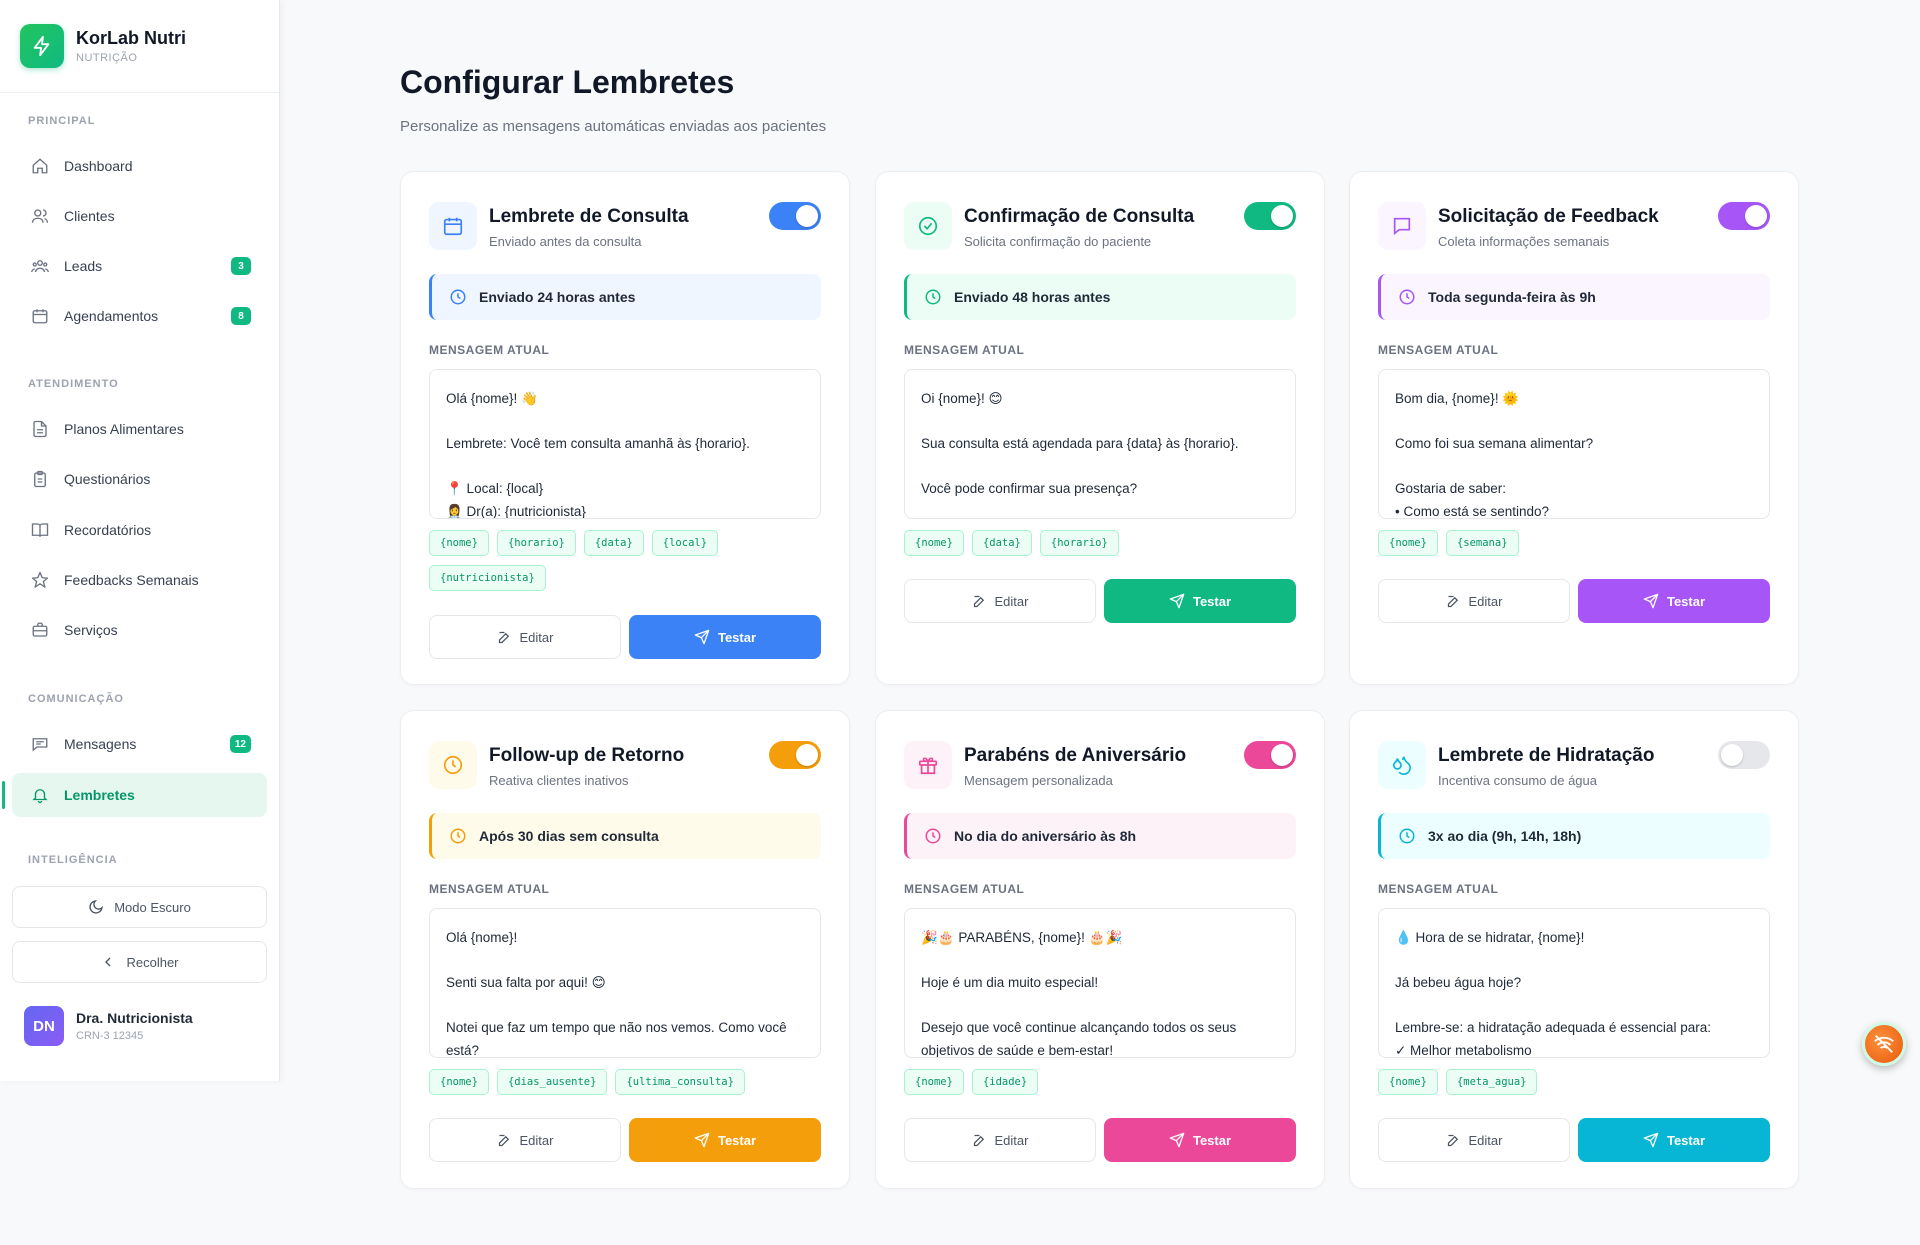  I want to click on schedule-text: No dia do aniversário às 8h, so click(1045, 836).